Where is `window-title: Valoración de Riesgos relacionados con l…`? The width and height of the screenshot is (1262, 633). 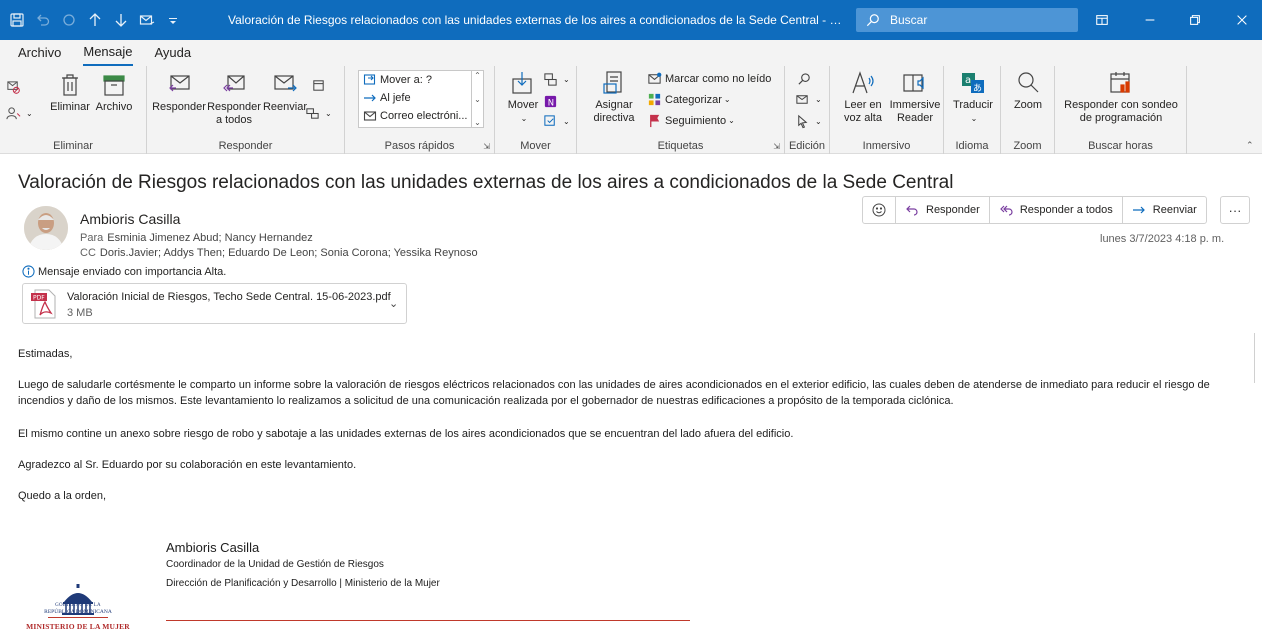
window-title: Valoración de Riesgos relacionados con l… is located at coordinates (538, 20).